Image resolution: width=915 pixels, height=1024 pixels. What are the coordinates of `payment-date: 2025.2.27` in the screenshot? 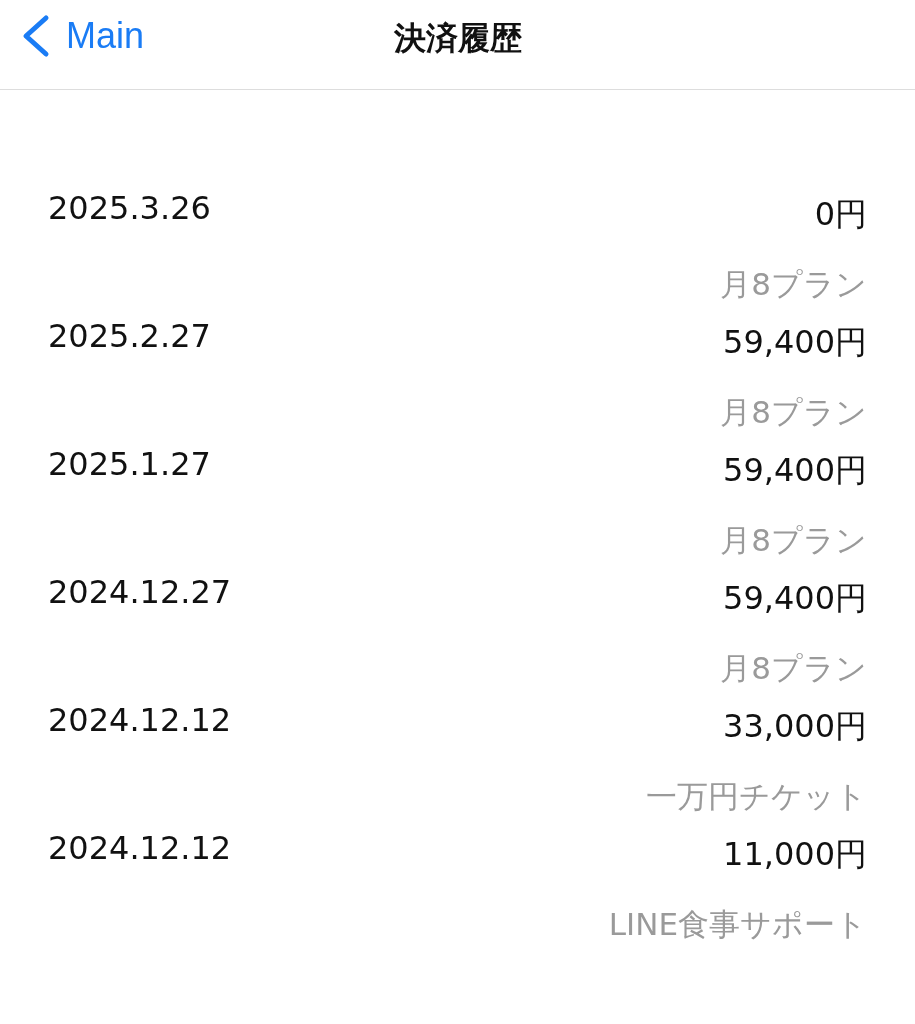 It's located at (129, 336).